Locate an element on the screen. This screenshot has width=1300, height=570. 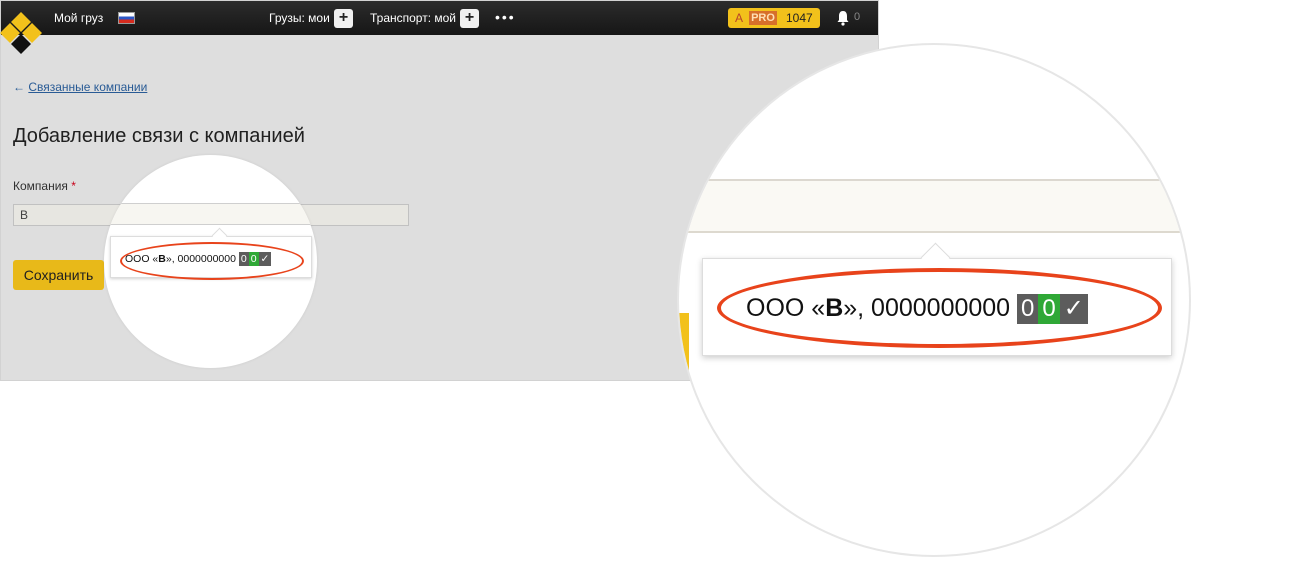
pro-count: 1047 is located at coordinates (799, 18).